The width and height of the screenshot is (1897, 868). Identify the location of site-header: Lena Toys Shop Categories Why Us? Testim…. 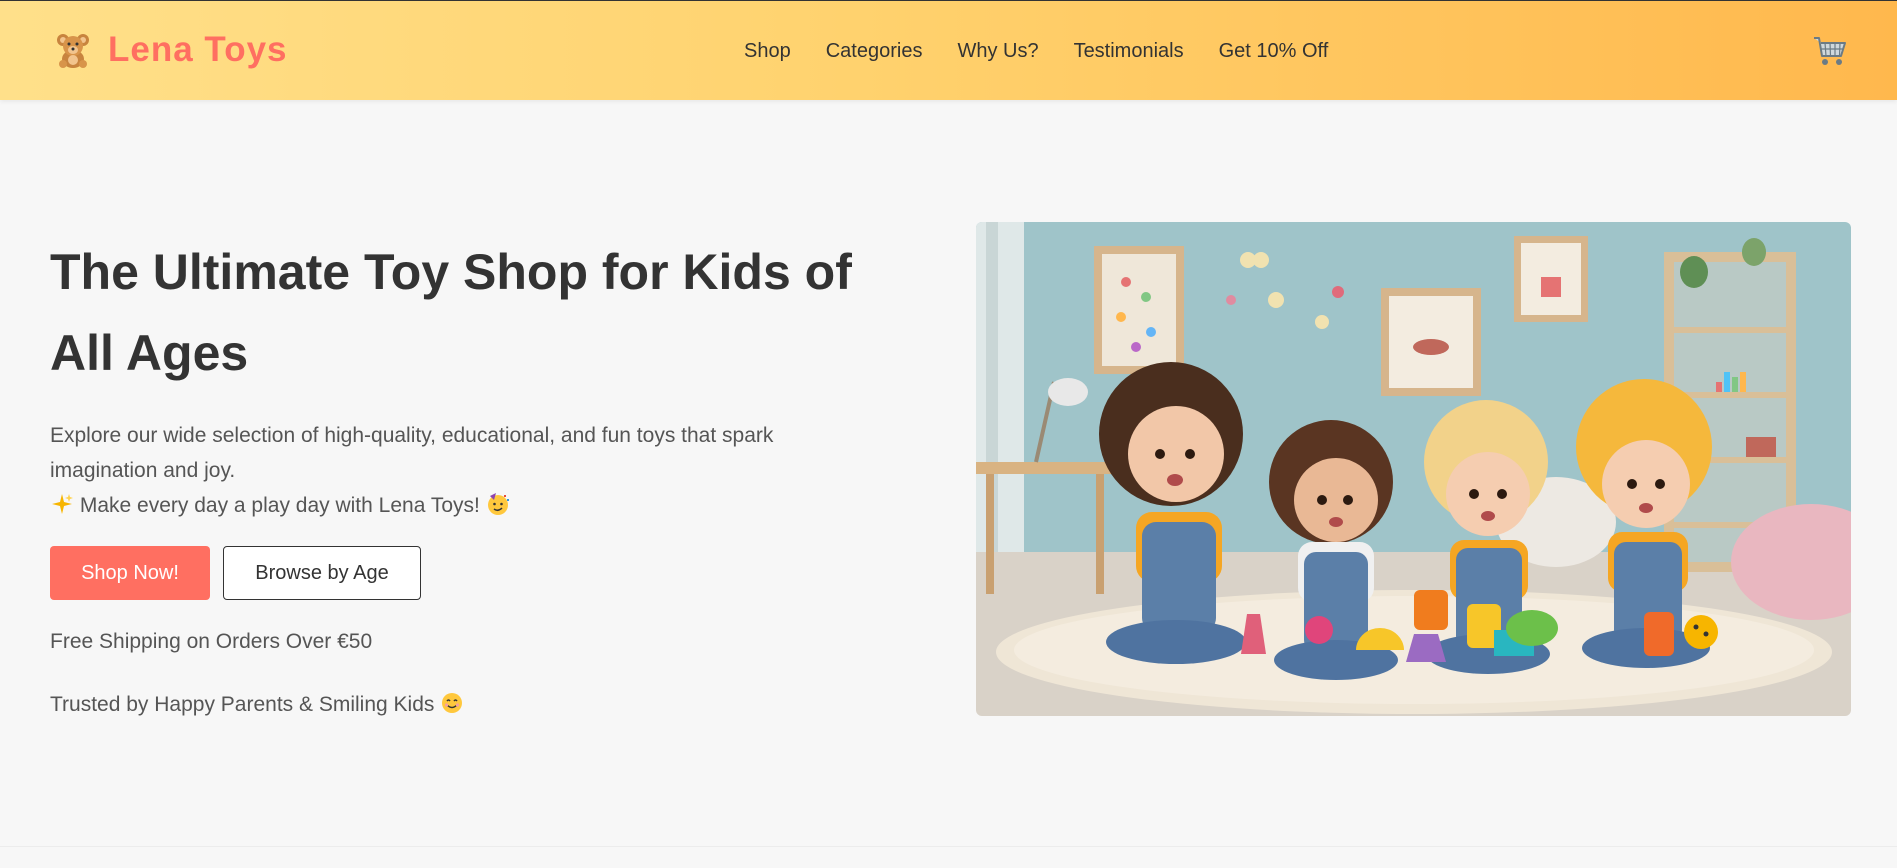
(948, 50).